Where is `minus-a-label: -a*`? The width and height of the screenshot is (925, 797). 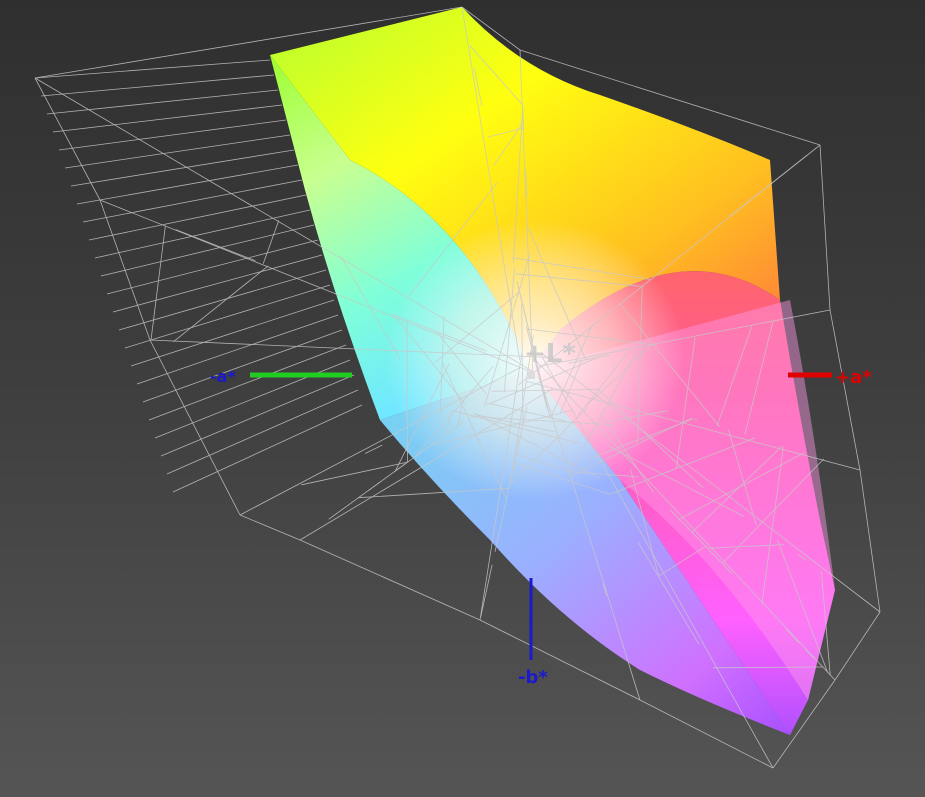 minus-a-label: -a* is located at coordinates (223, 376).